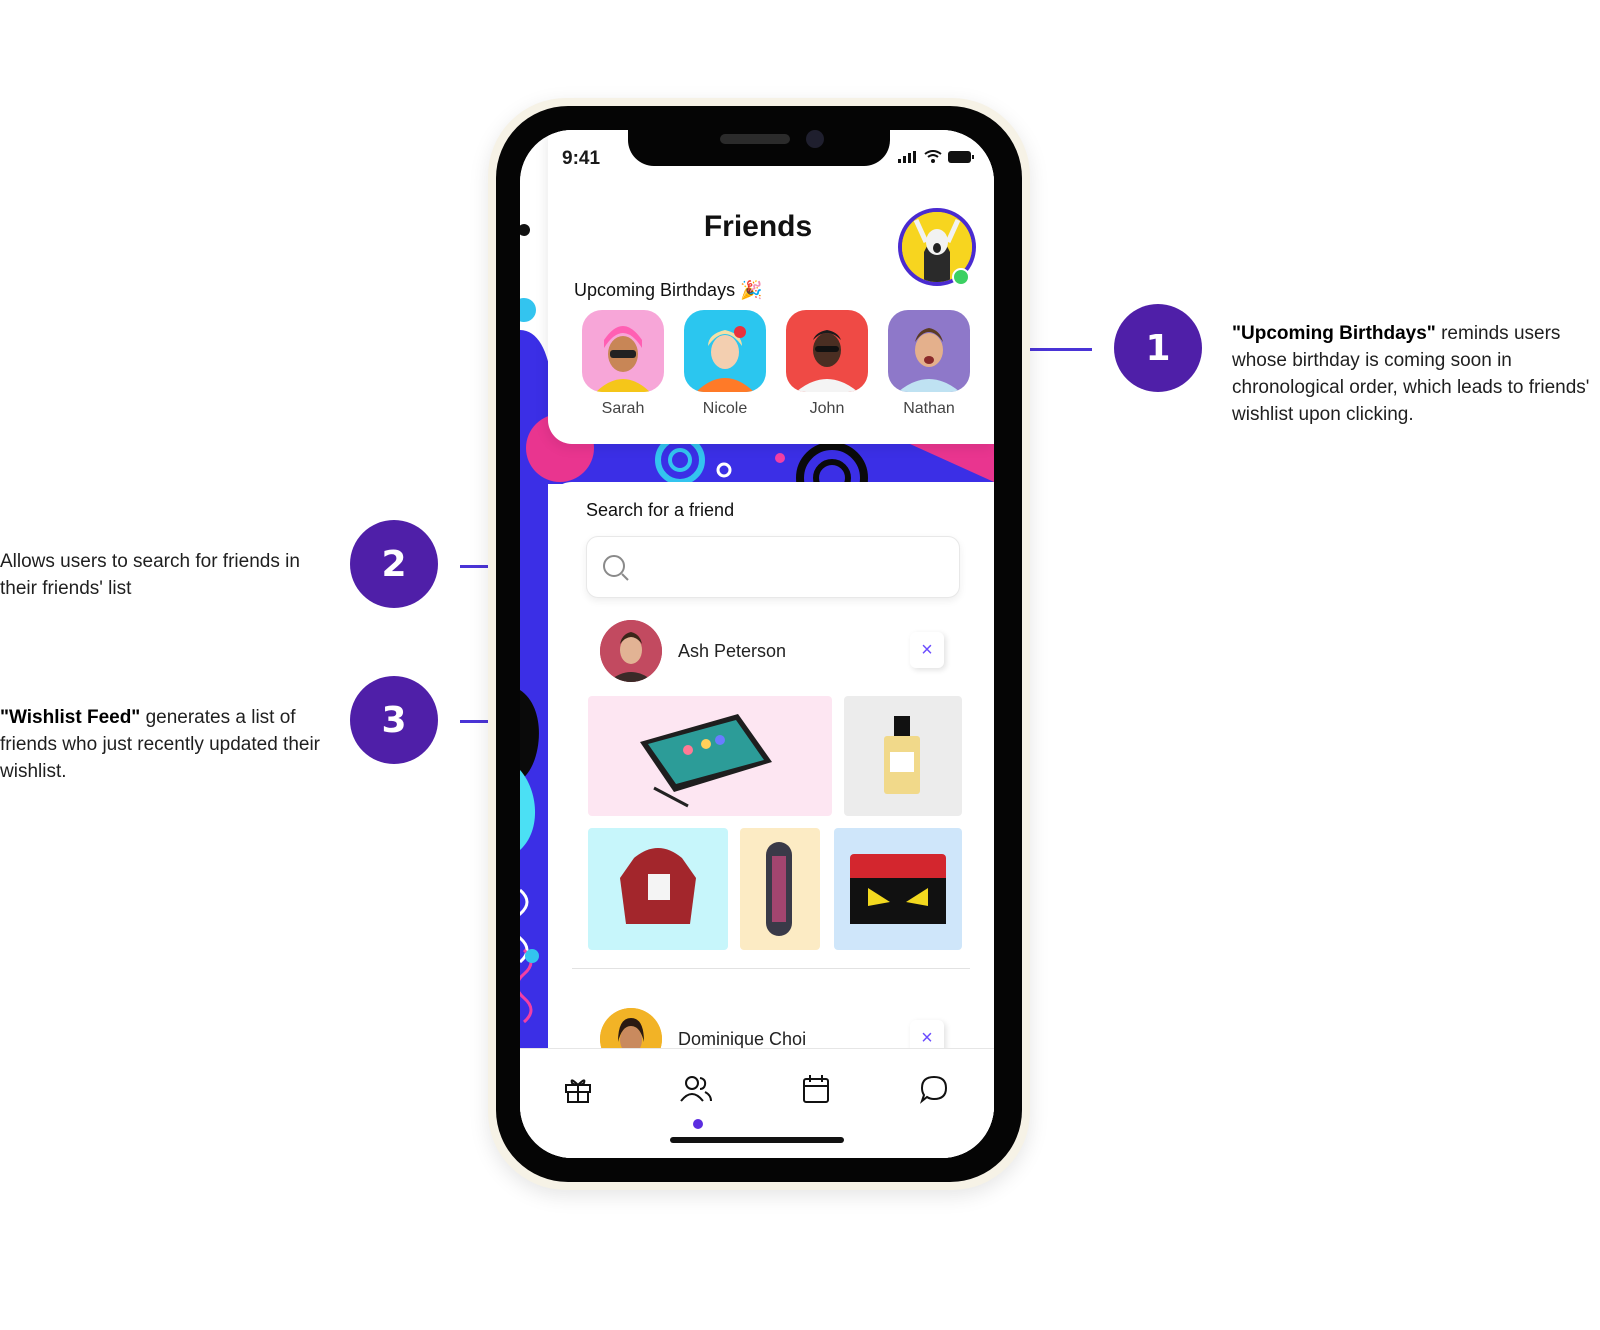  I want to click on front-camera, so click(815, 139).